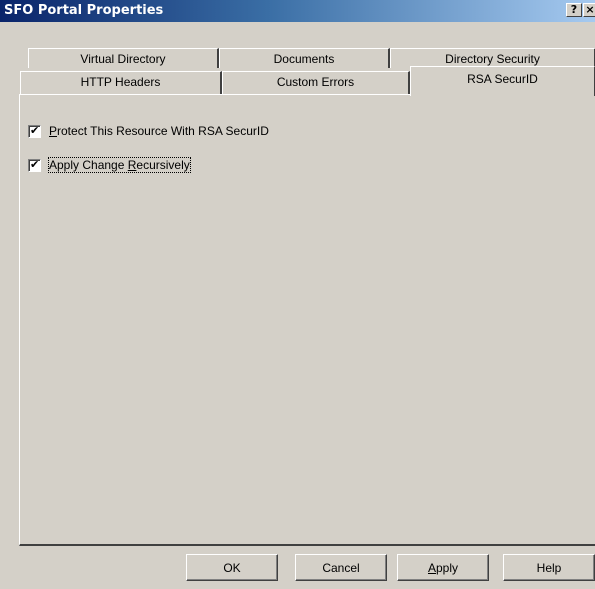 The width and height of the screenshot is (595, 589). Describe the element at coordinates (297, 11) in the screenshot. I see `title-bar: SFO Portal Properties ? ×` at that location.